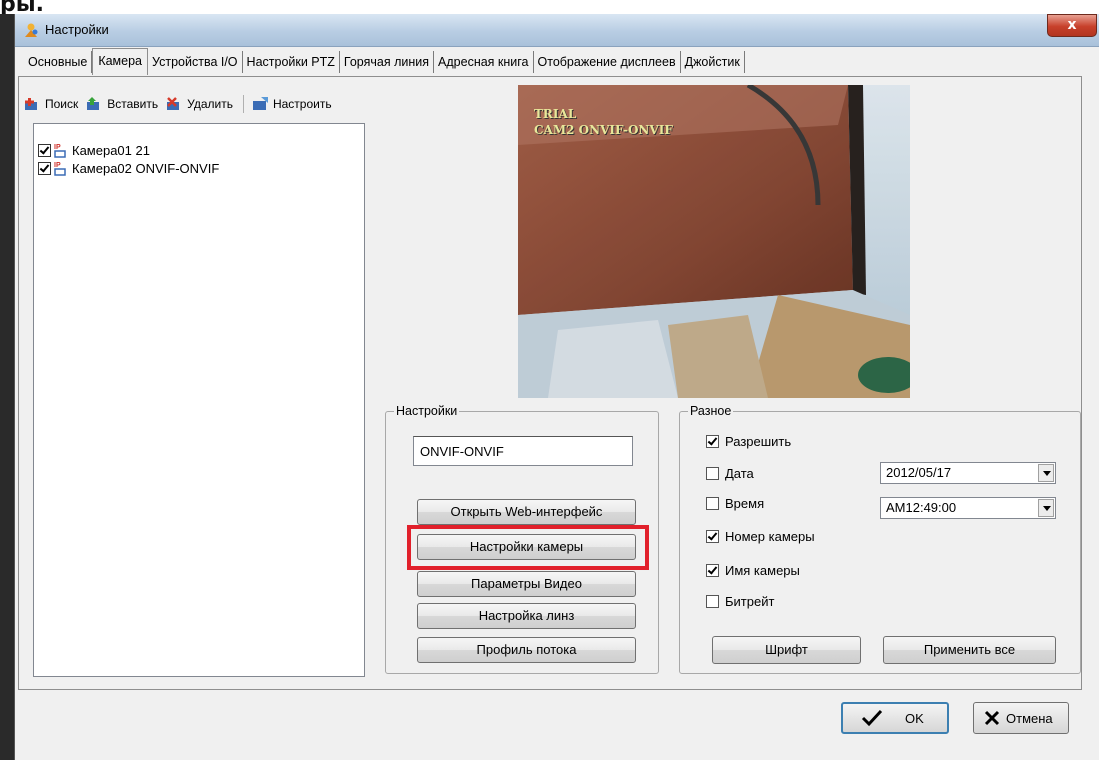 This screenshot has height=760, width=1099. What do you see at coordinates (712, 503) in the screenshot?
I see `time-checkbox` at bounding box center [712, 503].